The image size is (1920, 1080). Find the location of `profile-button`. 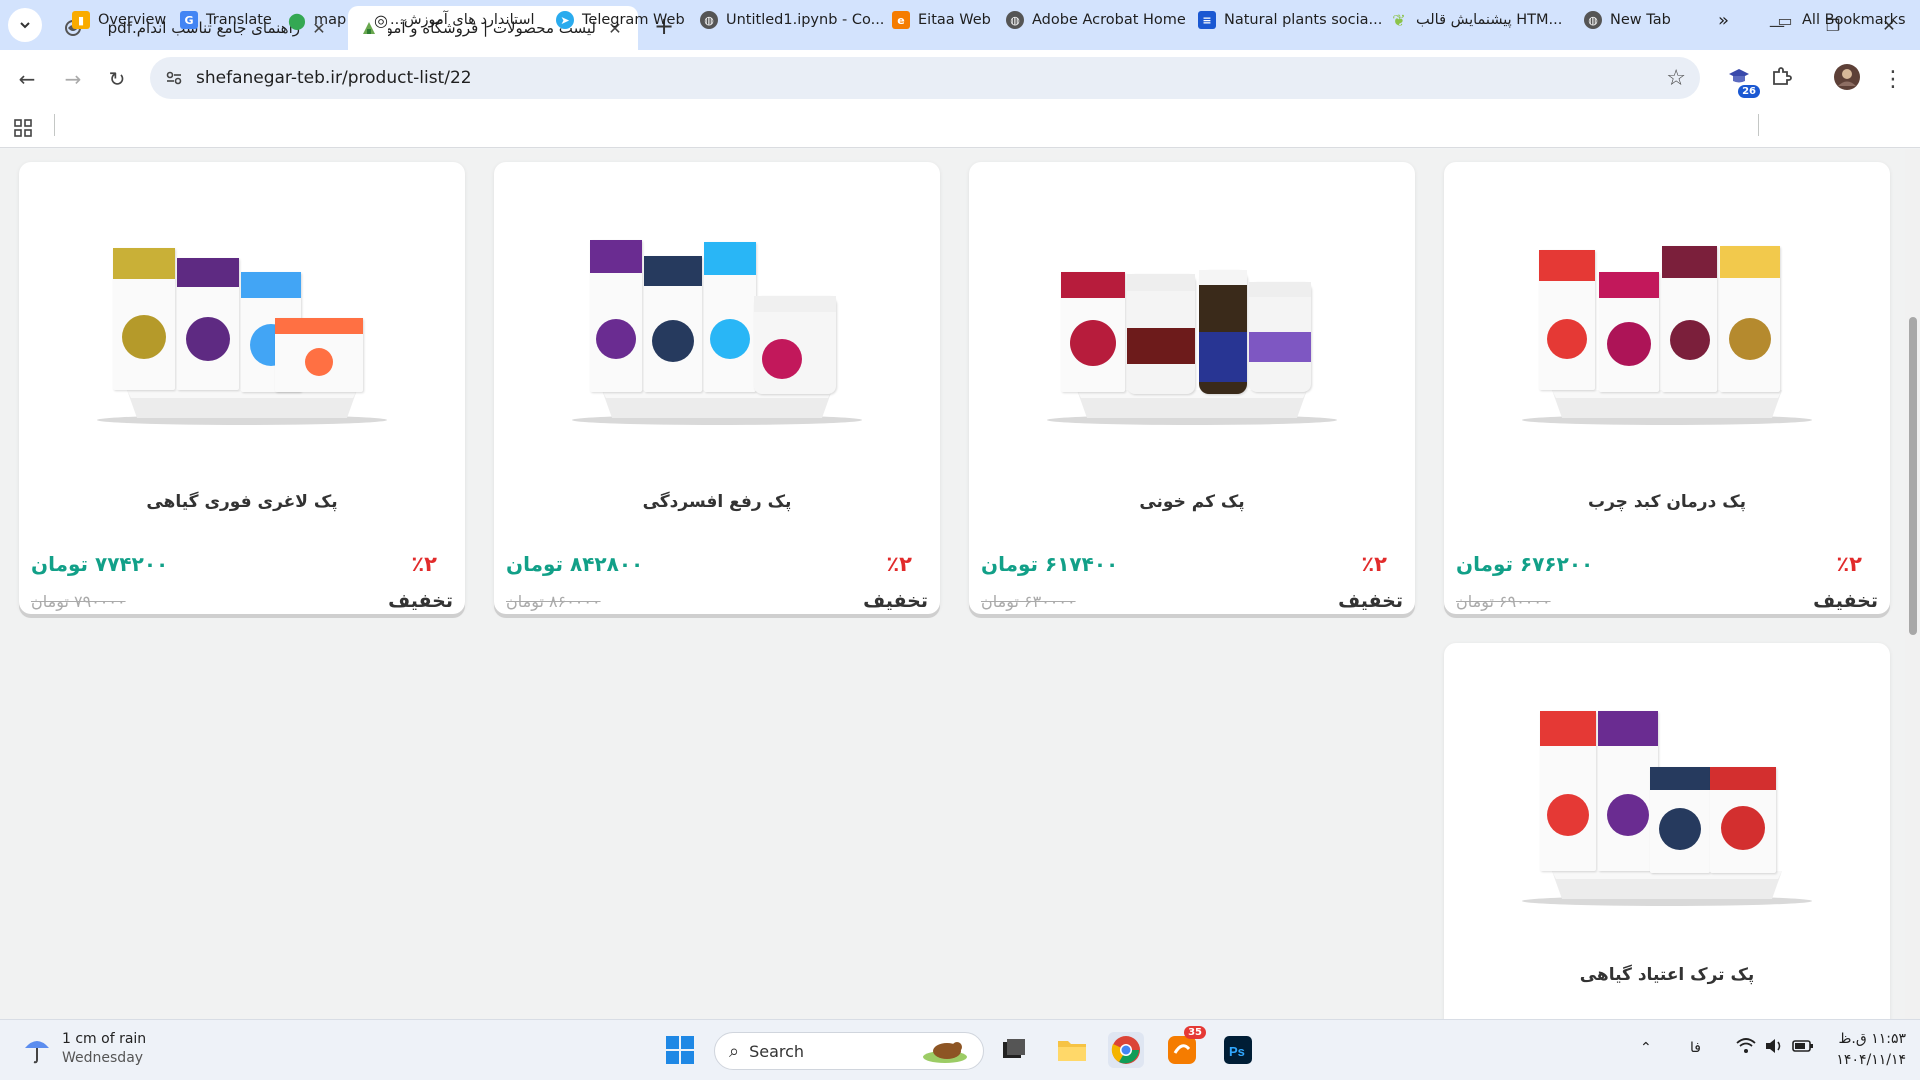

profile-button is located at coordinates (1847, 79).